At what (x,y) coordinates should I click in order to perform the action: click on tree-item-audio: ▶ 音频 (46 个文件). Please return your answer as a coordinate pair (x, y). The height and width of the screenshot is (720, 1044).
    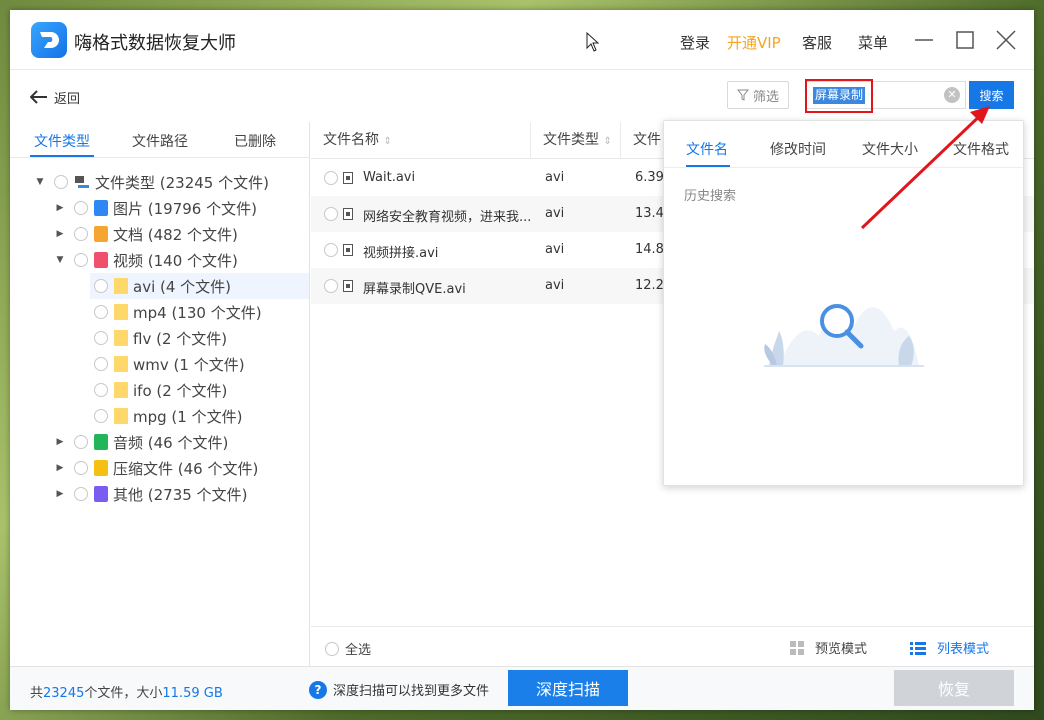
    Looking at the image, I should click on (141, 442).